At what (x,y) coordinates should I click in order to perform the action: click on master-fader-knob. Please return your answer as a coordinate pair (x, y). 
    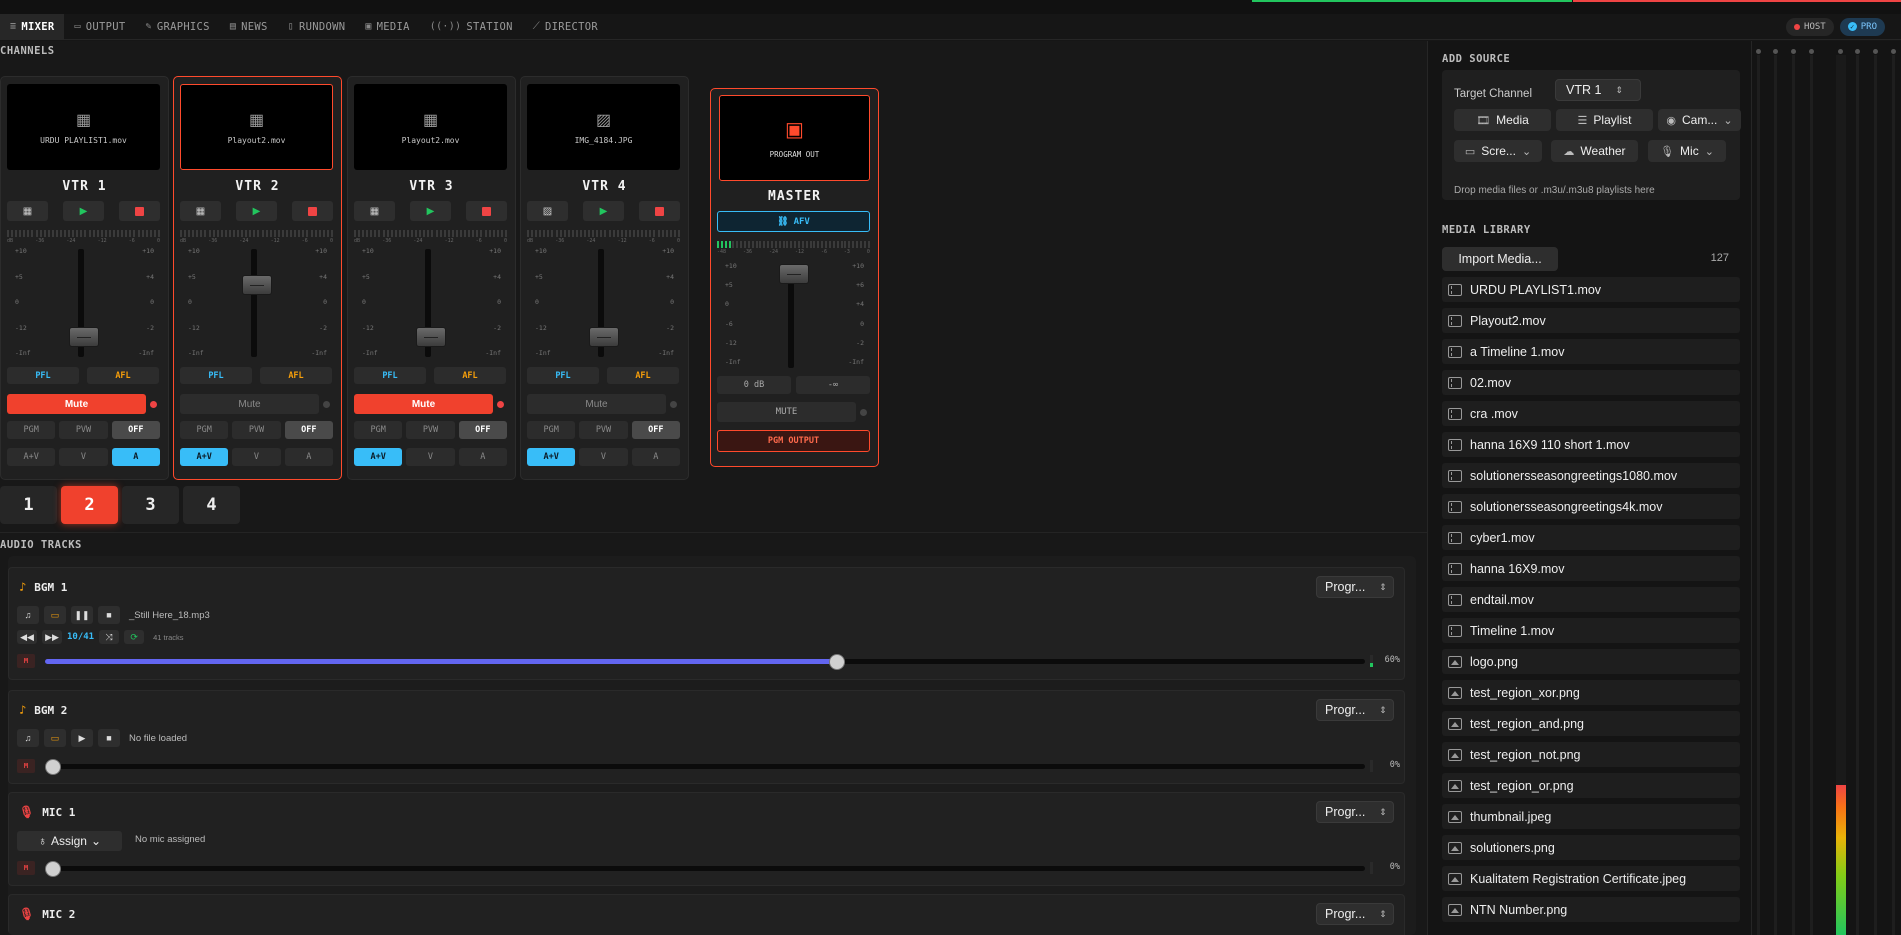
    Looking at the image, I should click on (794, 274).